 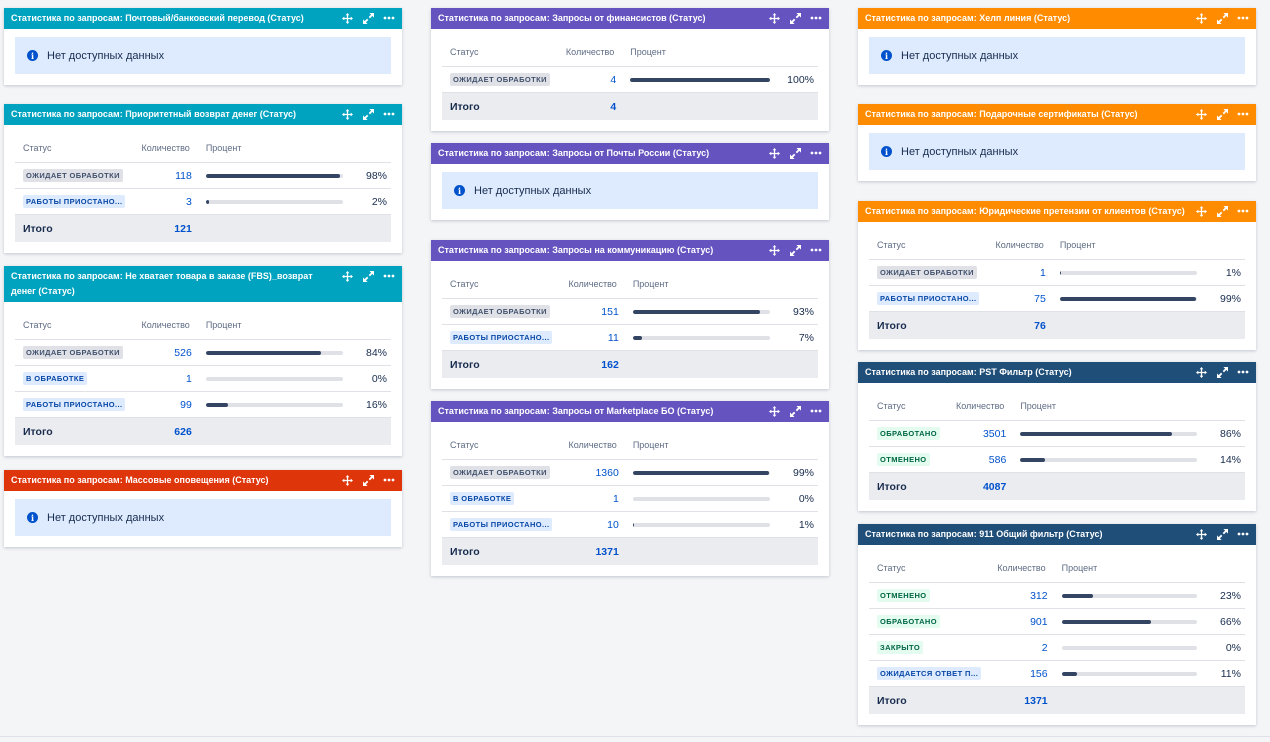 I want to click on total-count-link: 626, so click(x=165, y=431).